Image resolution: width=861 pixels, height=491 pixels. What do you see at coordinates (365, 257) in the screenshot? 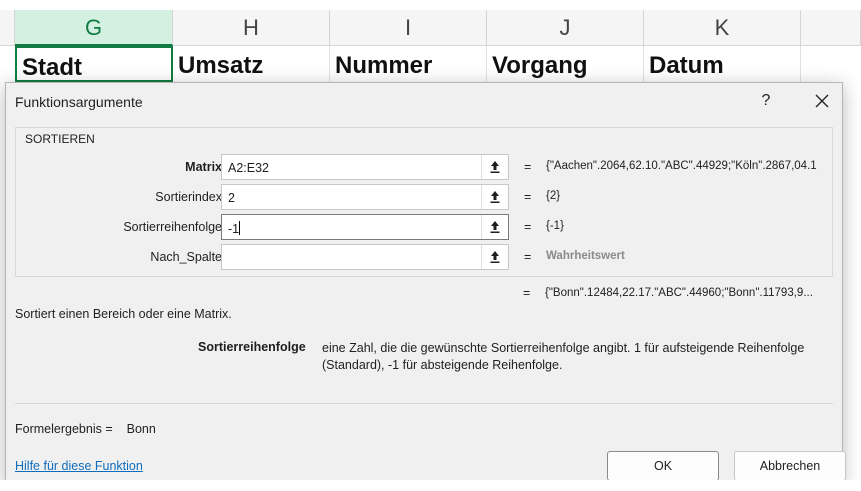
I see `nach-spalte-input` at bounding box center [365, 257].